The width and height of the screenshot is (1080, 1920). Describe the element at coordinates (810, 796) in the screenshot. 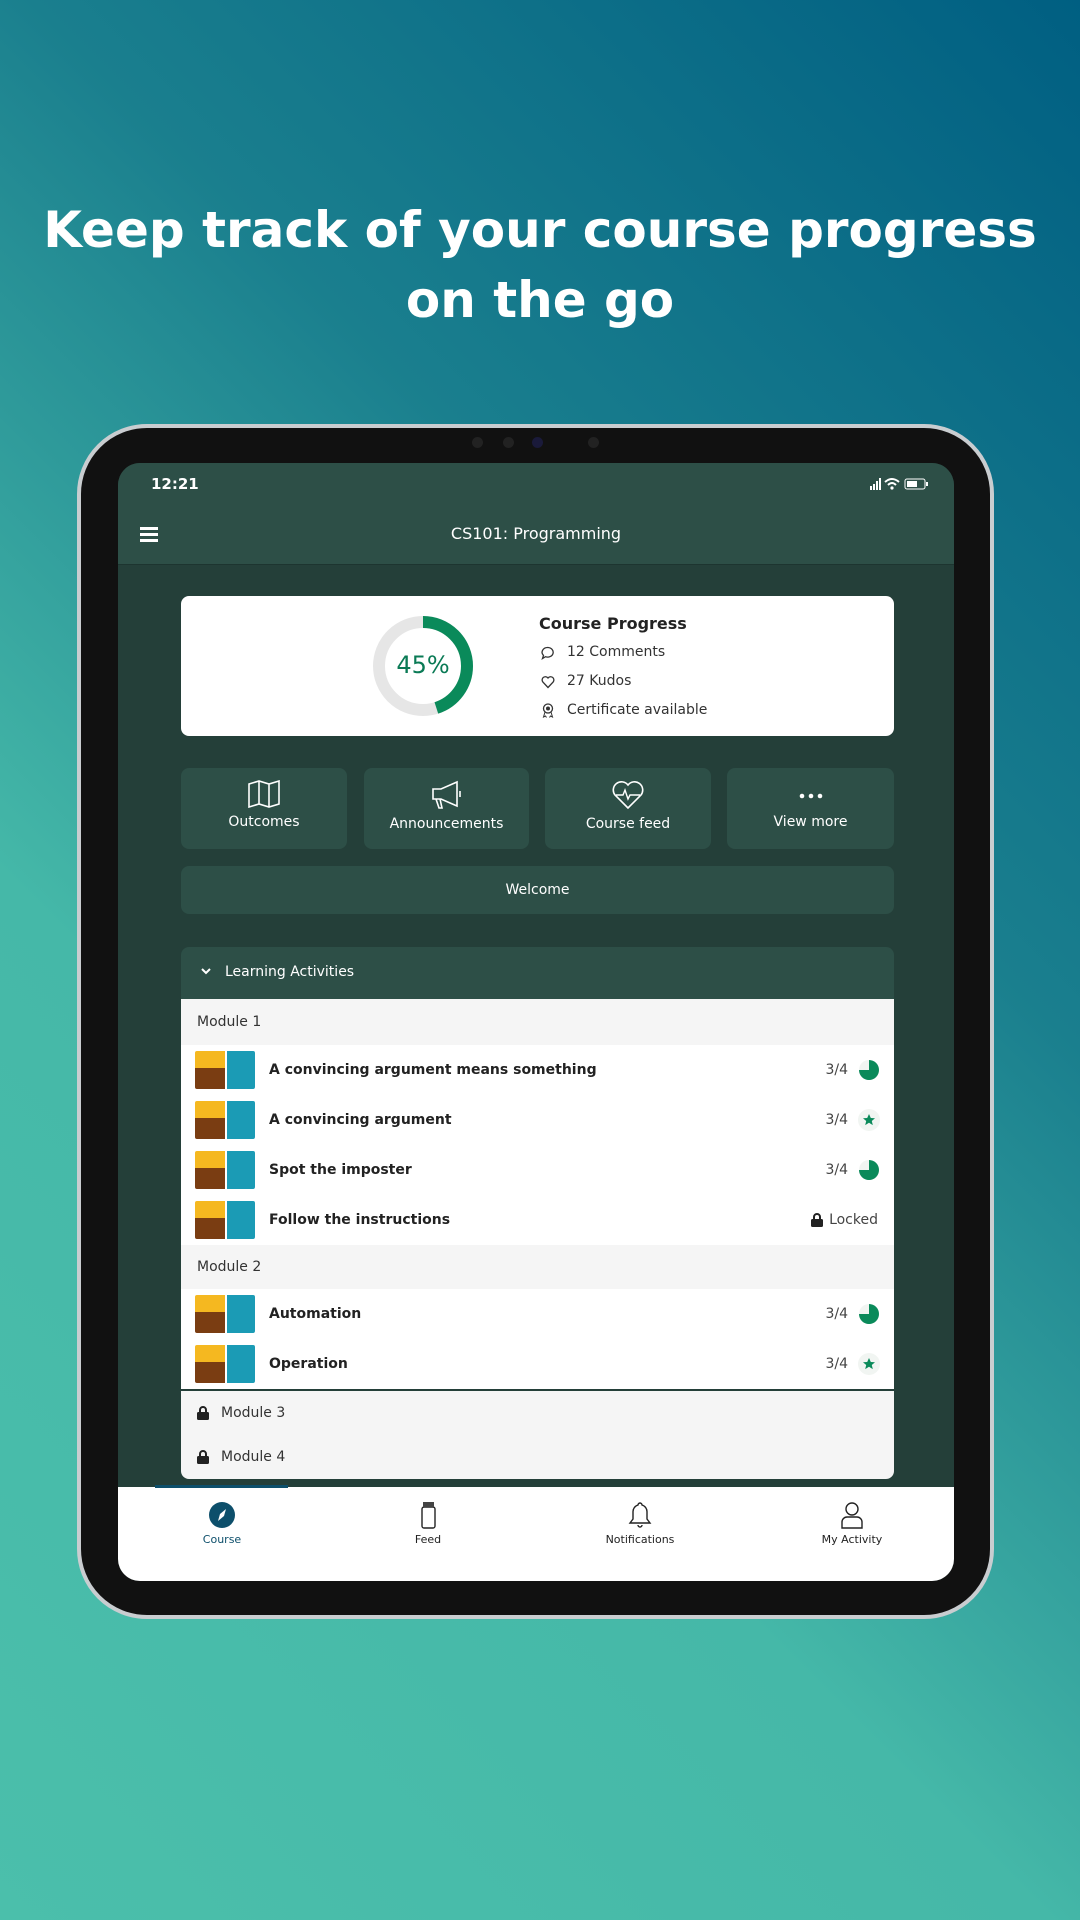

I see `more-icon` at that location.